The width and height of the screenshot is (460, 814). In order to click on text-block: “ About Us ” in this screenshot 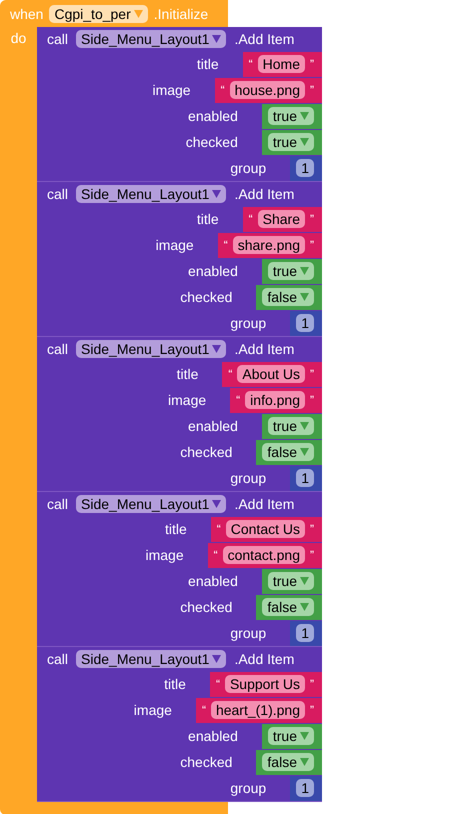, I will do `click(272, 374)`.